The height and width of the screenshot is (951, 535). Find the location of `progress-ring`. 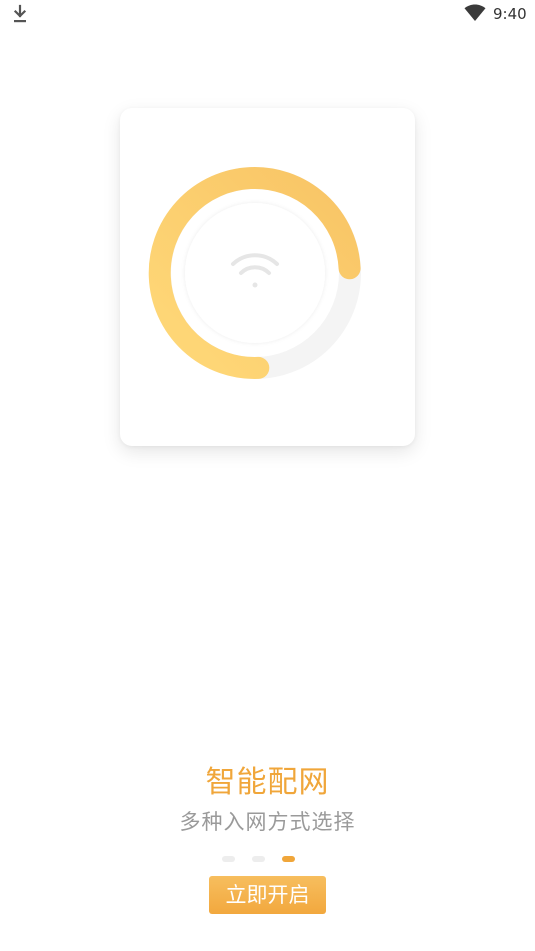

progress-ring is located at coordinates (254, 272).